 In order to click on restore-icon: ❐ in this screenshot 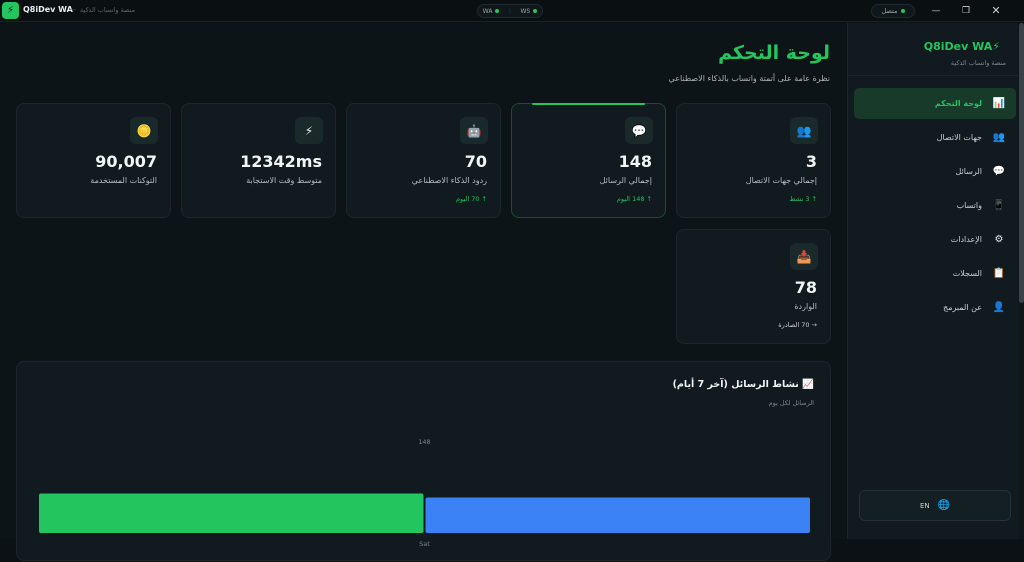, I will do `click(966, 11)`.